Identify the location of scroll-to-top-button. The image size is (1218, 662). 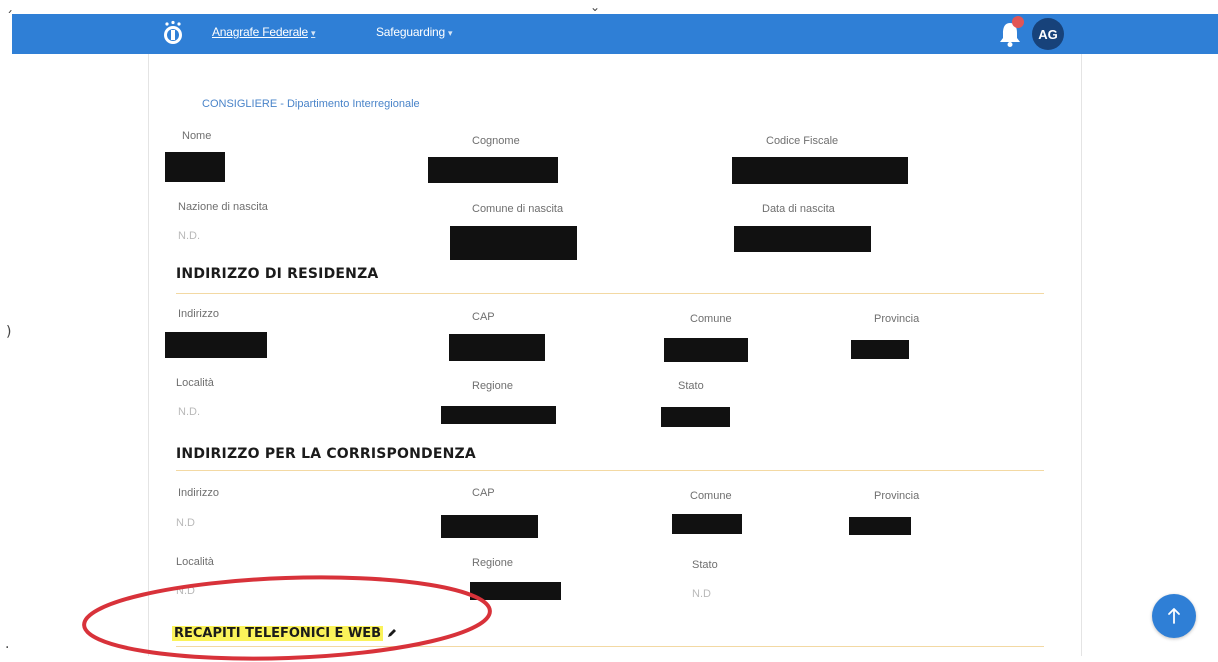
(1174, 616).